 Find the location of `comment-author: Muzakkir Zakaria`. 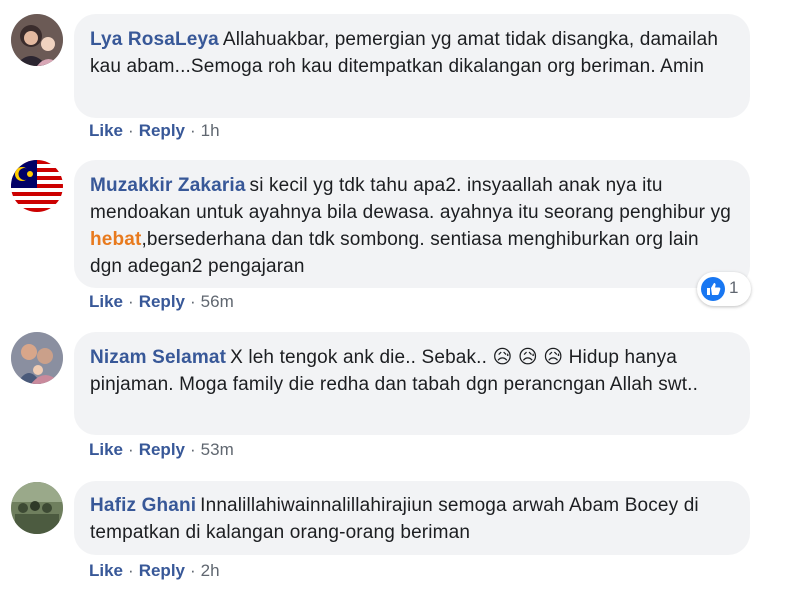

comment-author: Muzakkir Zakaria is located at coordinates (168, 185).